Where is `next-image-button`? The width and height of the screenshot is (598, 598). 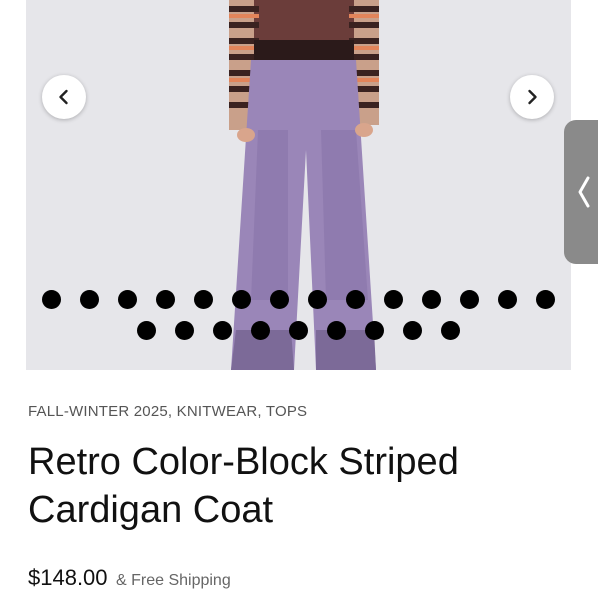 next-image-button is located at coordinates (532, 97).